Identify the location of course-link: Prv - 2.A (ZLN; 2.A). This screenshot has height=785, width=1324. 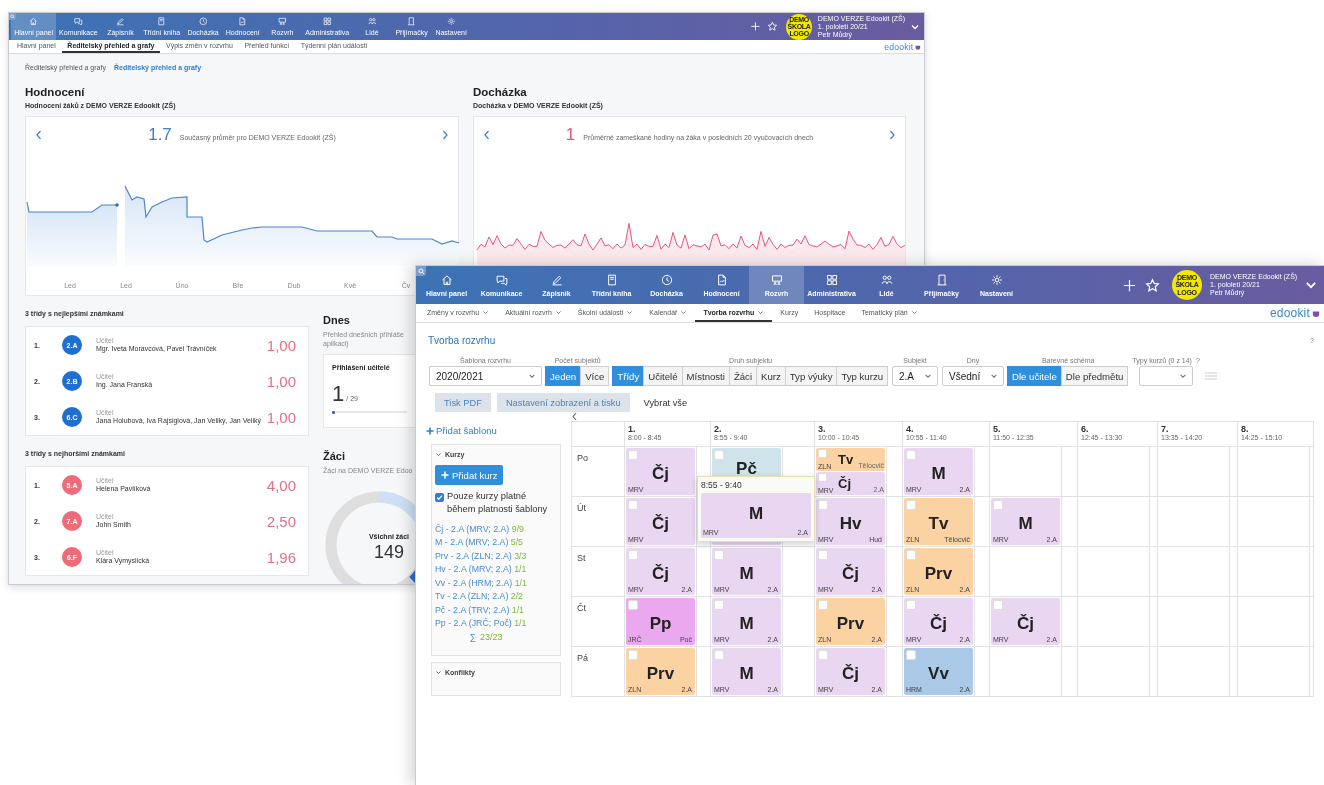
(473, 555).